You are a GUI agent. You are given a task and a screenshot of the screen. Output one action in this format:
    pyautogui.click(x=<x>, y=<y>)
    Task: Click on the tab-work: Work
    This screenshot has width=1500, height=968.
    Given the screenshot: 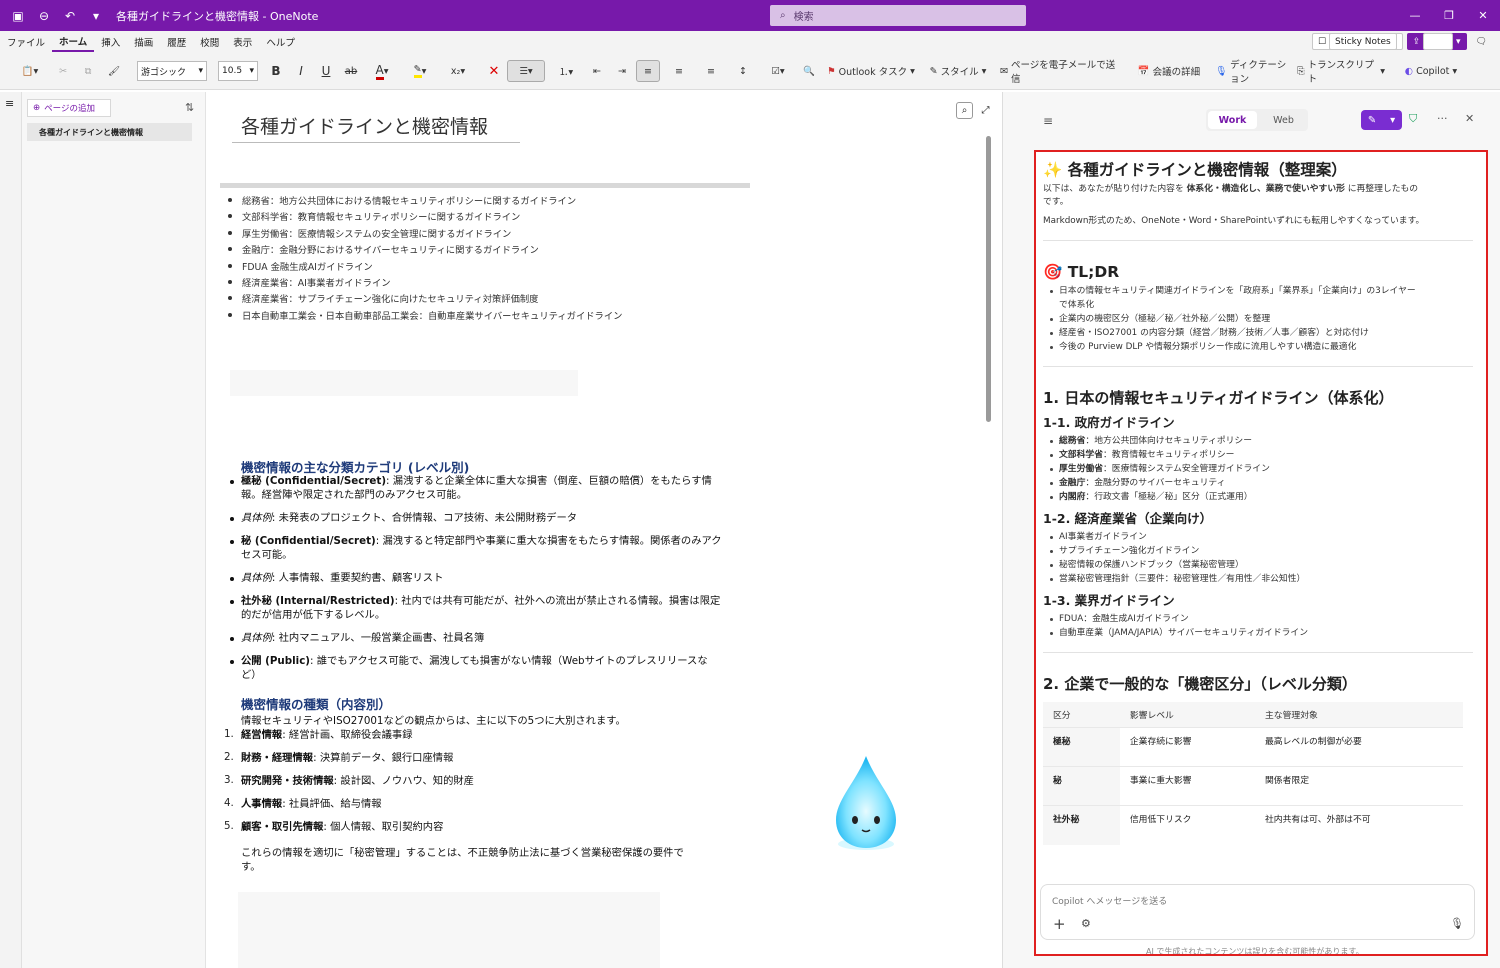 What is the action you would take?
    pyautogui.click(x=1232, y=120)
    